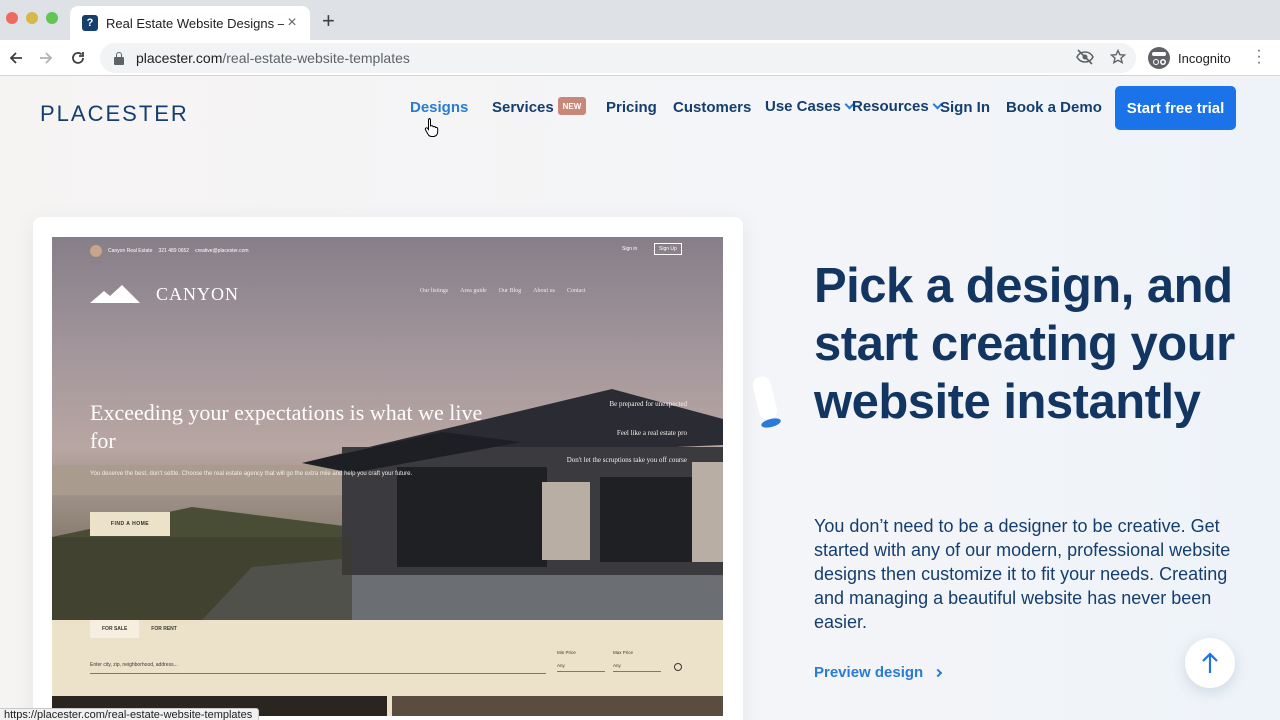  I want to click on nav-sign-in: Sign In, so click(965, 107).